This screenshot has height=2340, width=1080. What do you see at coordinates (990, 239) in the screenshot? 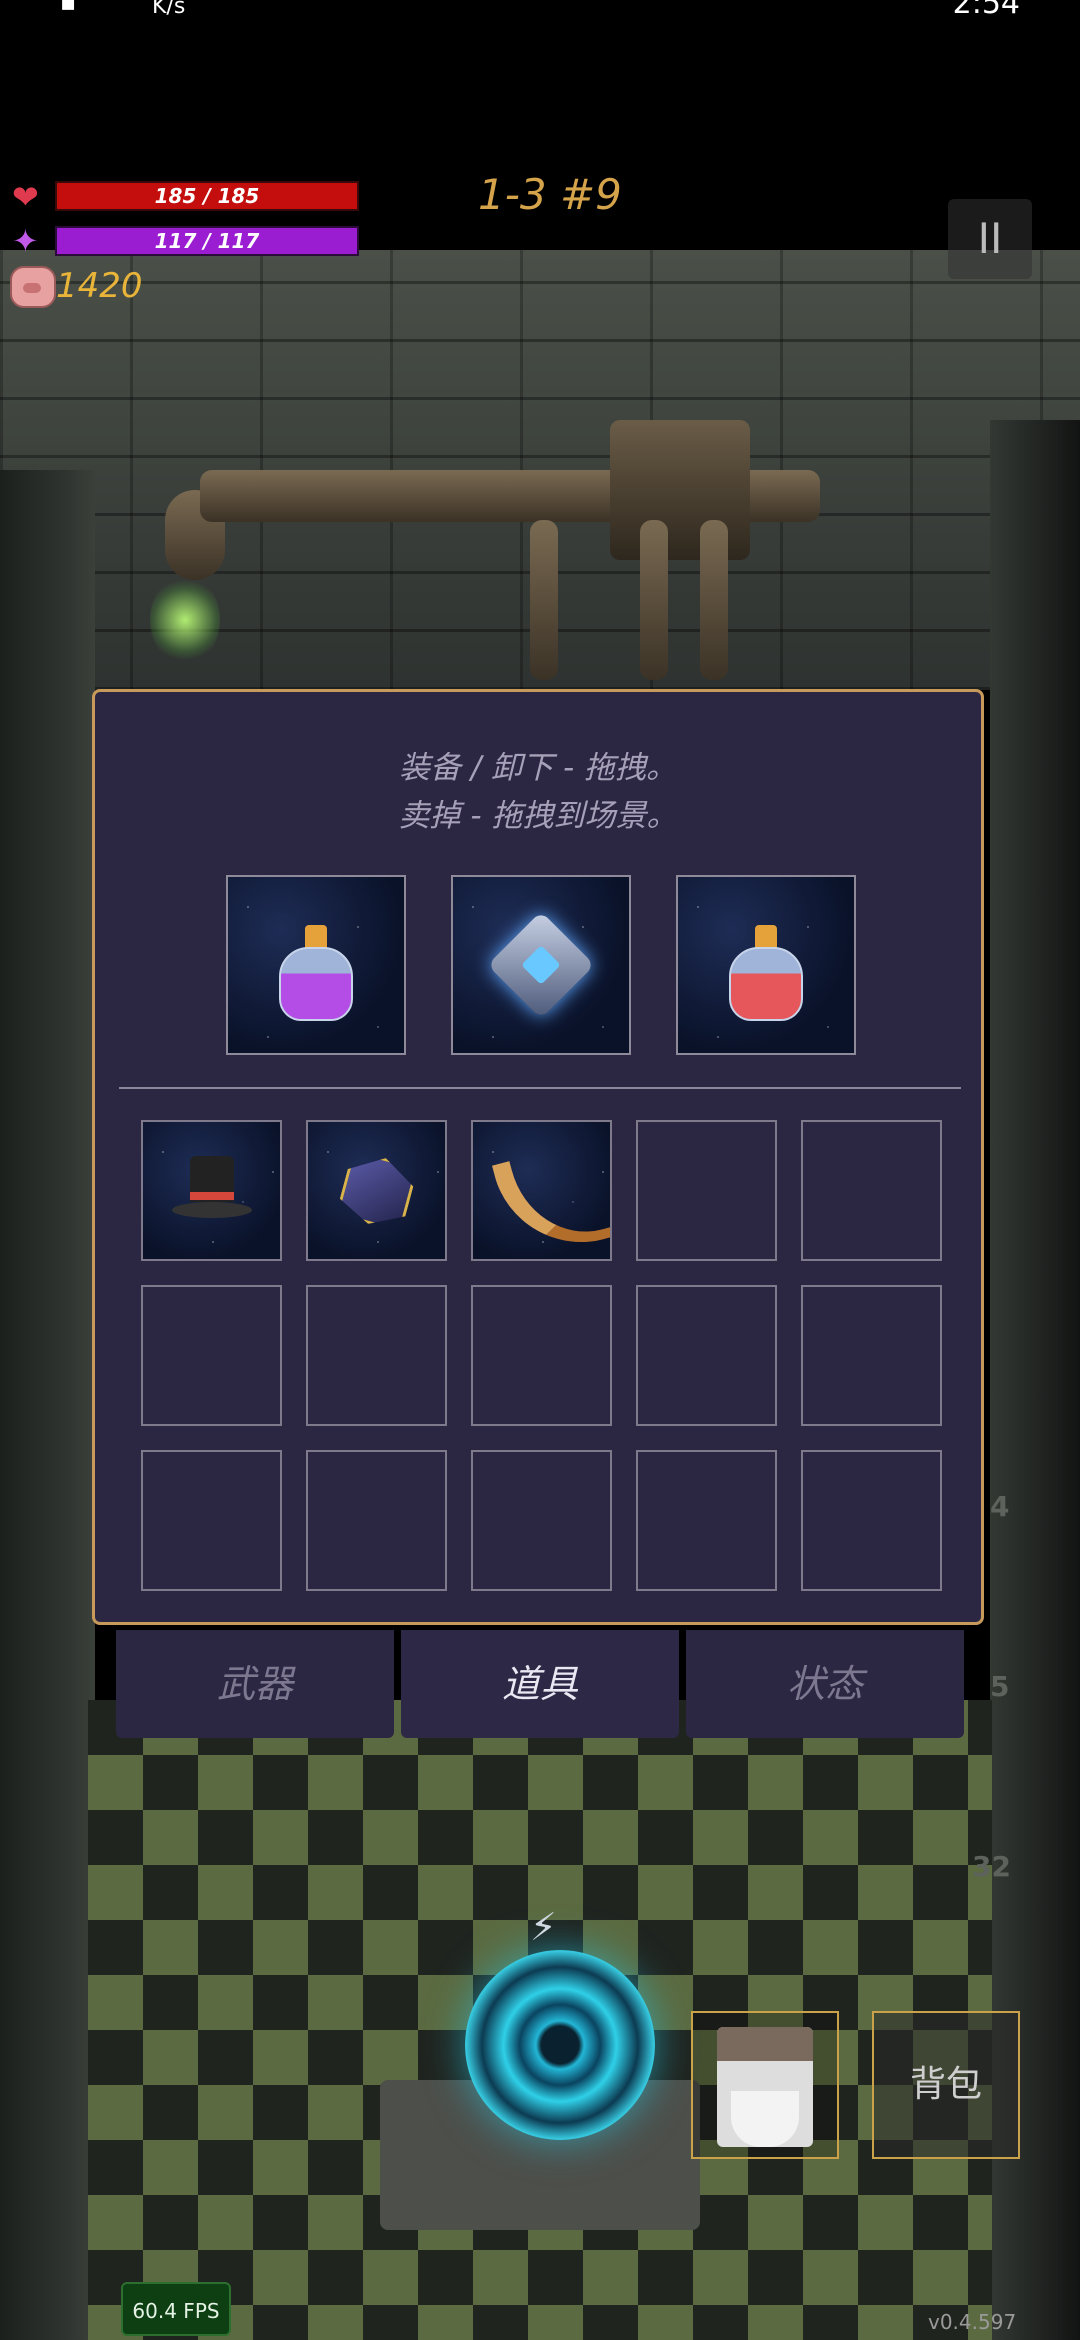
I see `pause-button: II` at bounding box center [990, 239].